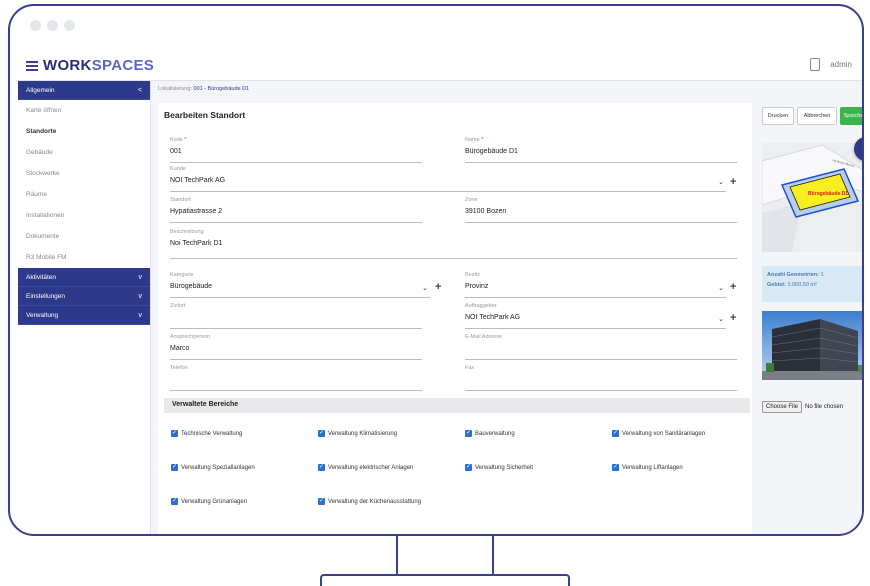 This screenshot has width=870, height=586. I want to click on zielort-field: Zielort, so click(296, 316).